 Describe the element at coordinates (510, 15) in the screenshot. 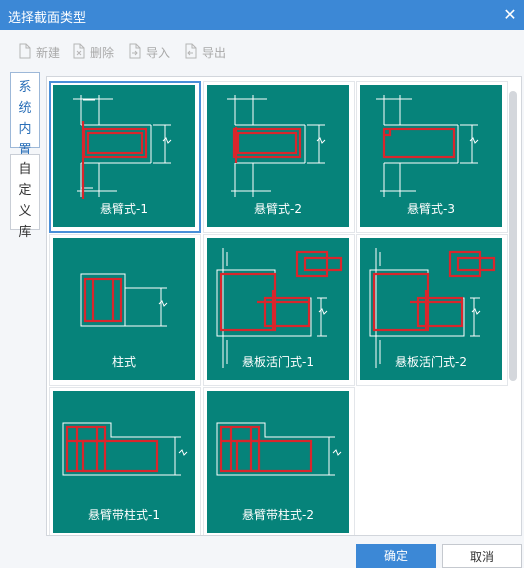

I see `close-icon: ✕` at that location.